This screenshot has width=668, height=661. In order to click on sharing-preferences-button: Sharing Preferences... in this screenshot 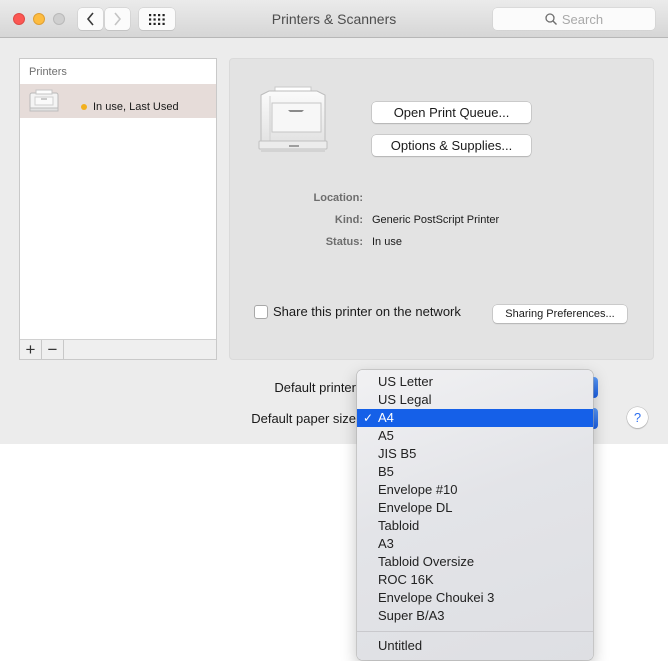, I will do `click(560, 314)`.